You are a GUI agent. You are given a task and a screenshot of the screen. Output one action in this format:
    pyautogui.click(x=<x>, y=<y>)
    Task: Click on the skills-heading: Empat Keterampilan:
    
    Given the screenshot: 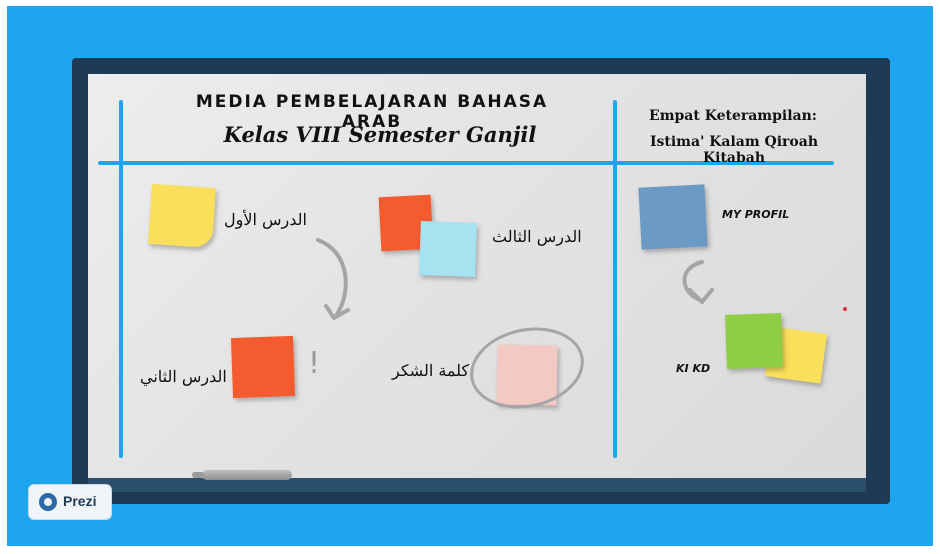 What is the action you would take?
    pyautogui.click(x=733, y=116)
    